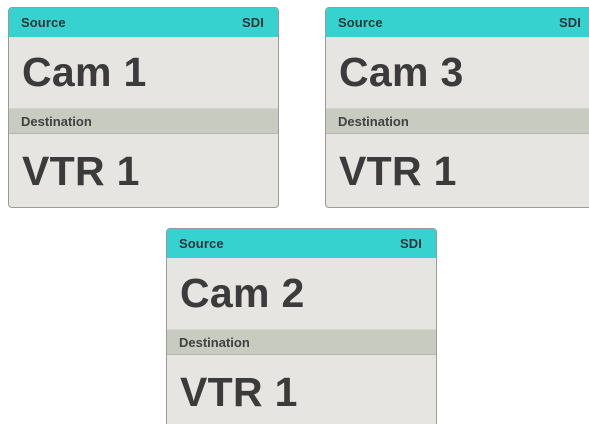  What do you see at coordinates (301, 293) in the screenshot?
I see `source-name: Cam 2` at bounding box center [301, 293].